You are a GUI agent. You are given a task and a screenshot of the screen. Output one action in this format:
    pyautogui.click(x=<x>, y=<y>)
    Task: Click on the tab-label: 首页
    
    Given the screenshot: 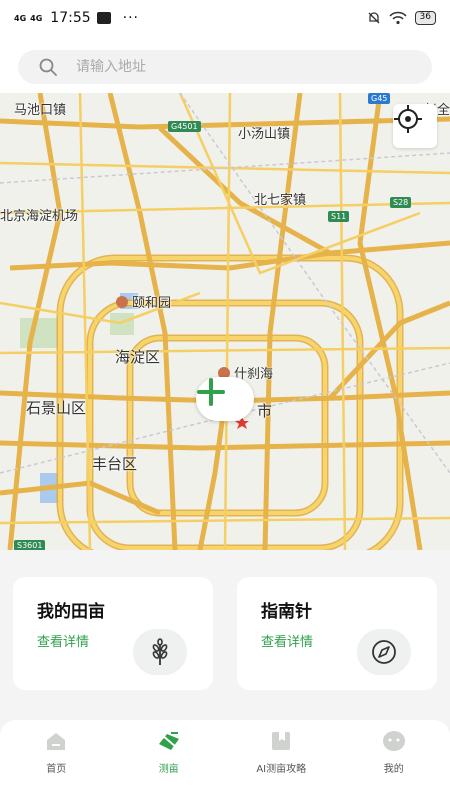 What is the action you would take?
    pyautogui.click(x=56, y=769)
    